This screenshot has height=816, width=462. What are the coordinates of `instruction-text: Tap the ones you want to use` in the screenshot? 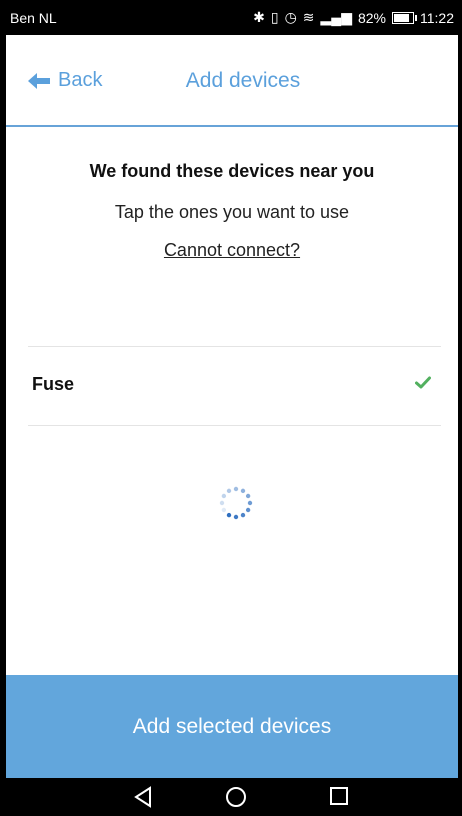 It's located at (232, 212).